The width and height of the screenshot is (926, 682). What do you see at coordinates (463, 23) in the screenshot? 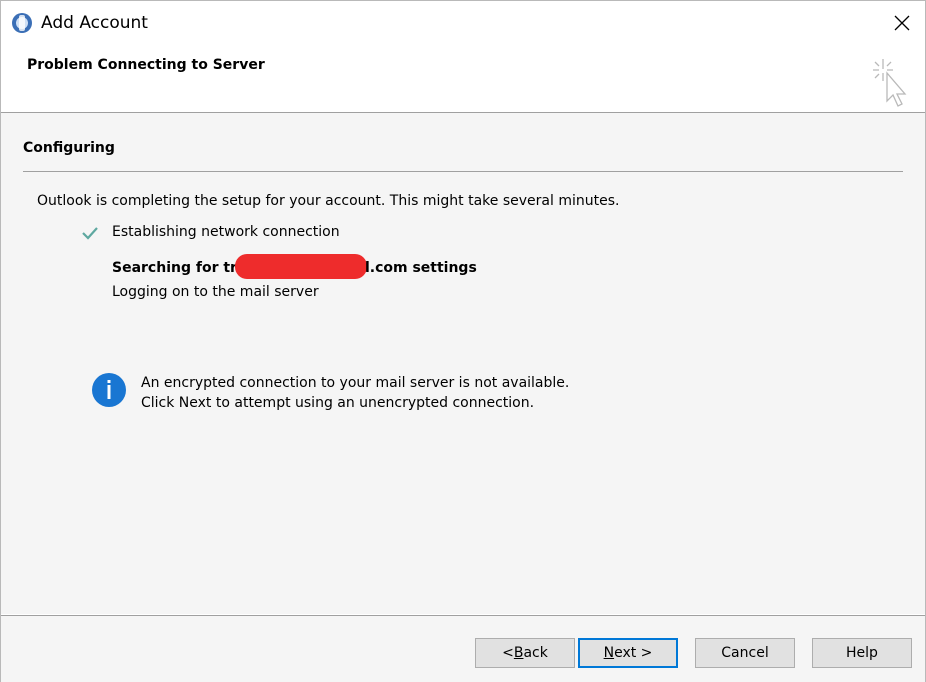
I see `title-bar: Add Account` at bounding box center [463, 23].